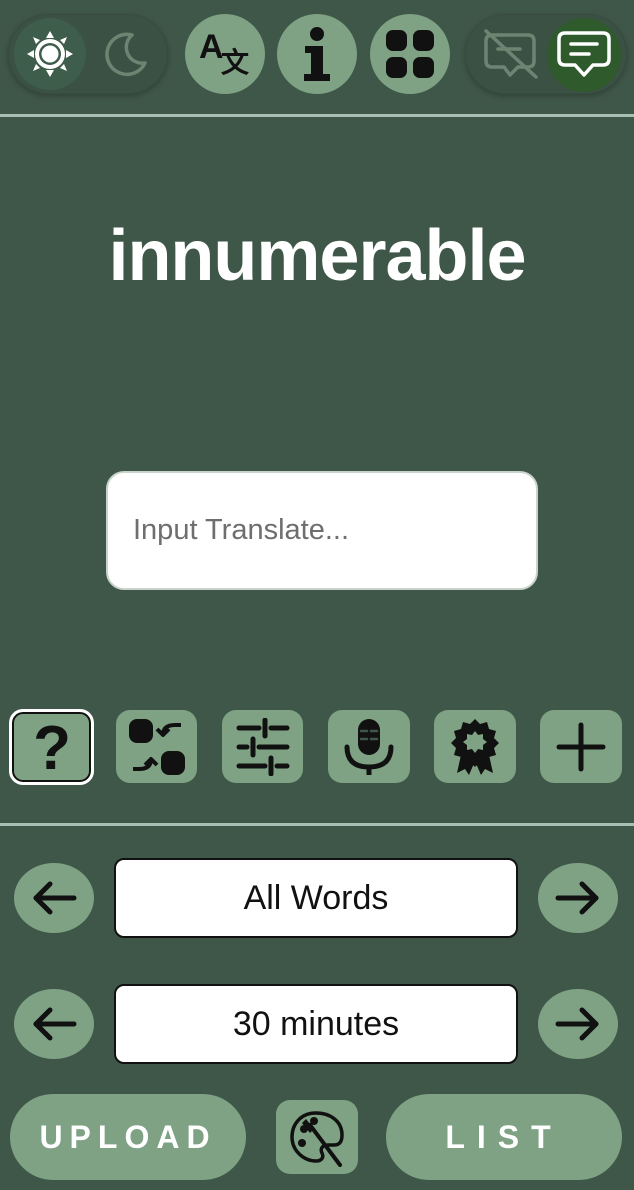 This screenshot has height=1190, width=634. I want to click on chat-icon, so click(584, 54).